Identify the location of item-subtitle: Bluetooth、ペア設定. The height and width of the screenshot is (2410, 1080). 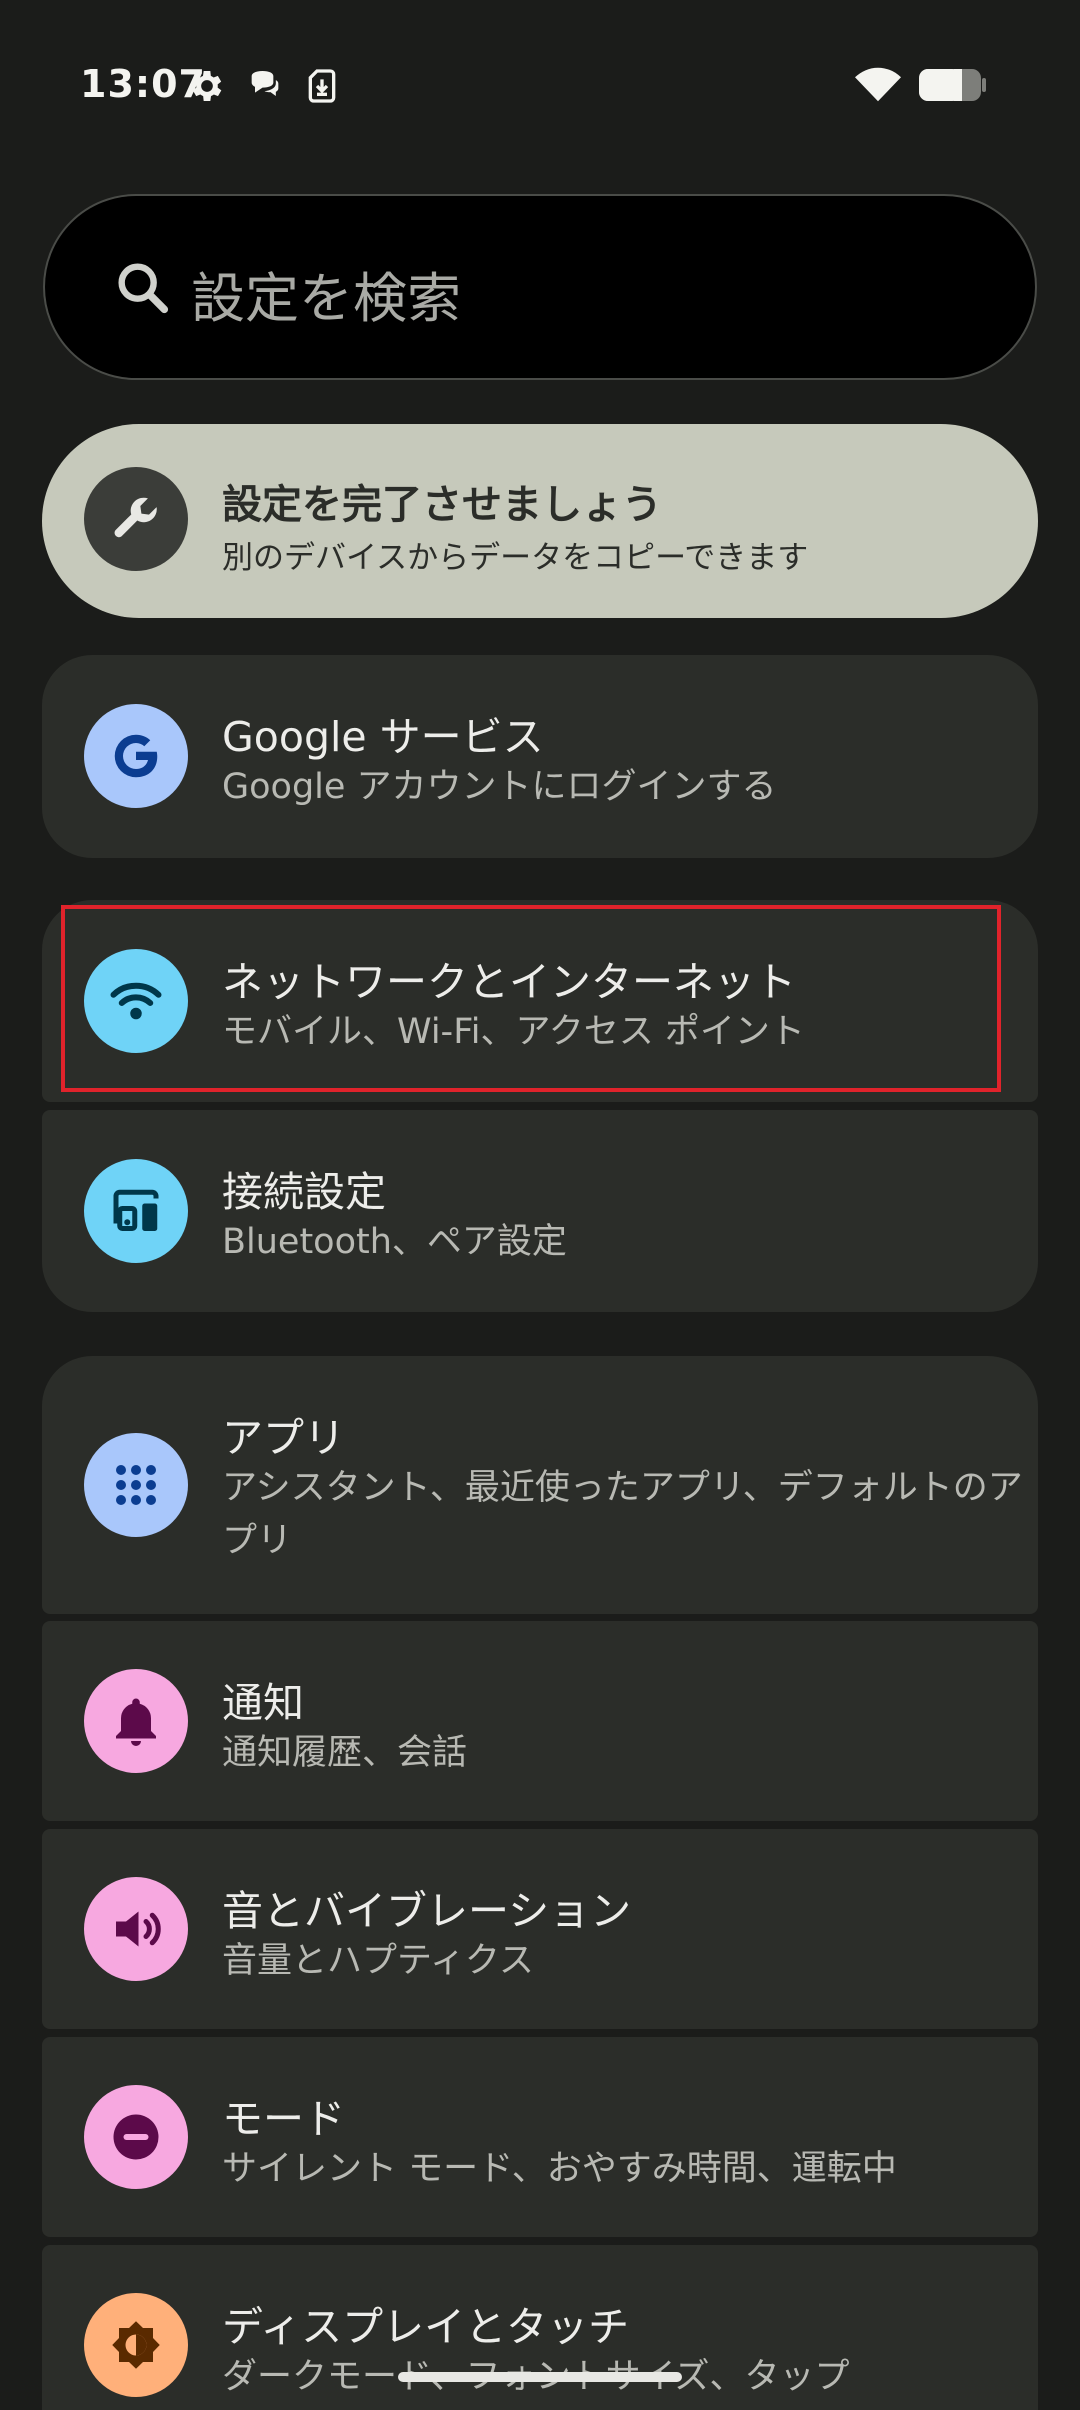
(394, 1242).